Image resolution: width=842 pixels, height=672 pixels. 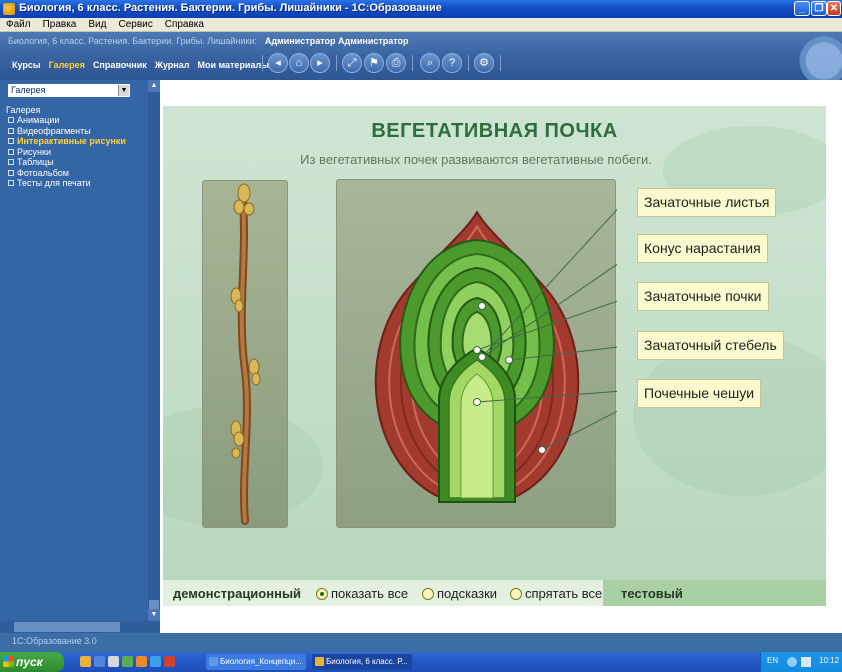 What do you see at coordinates (184, 25) in the screenshot?
I see `menu-help: Справка` at bounding box center [184, 25].